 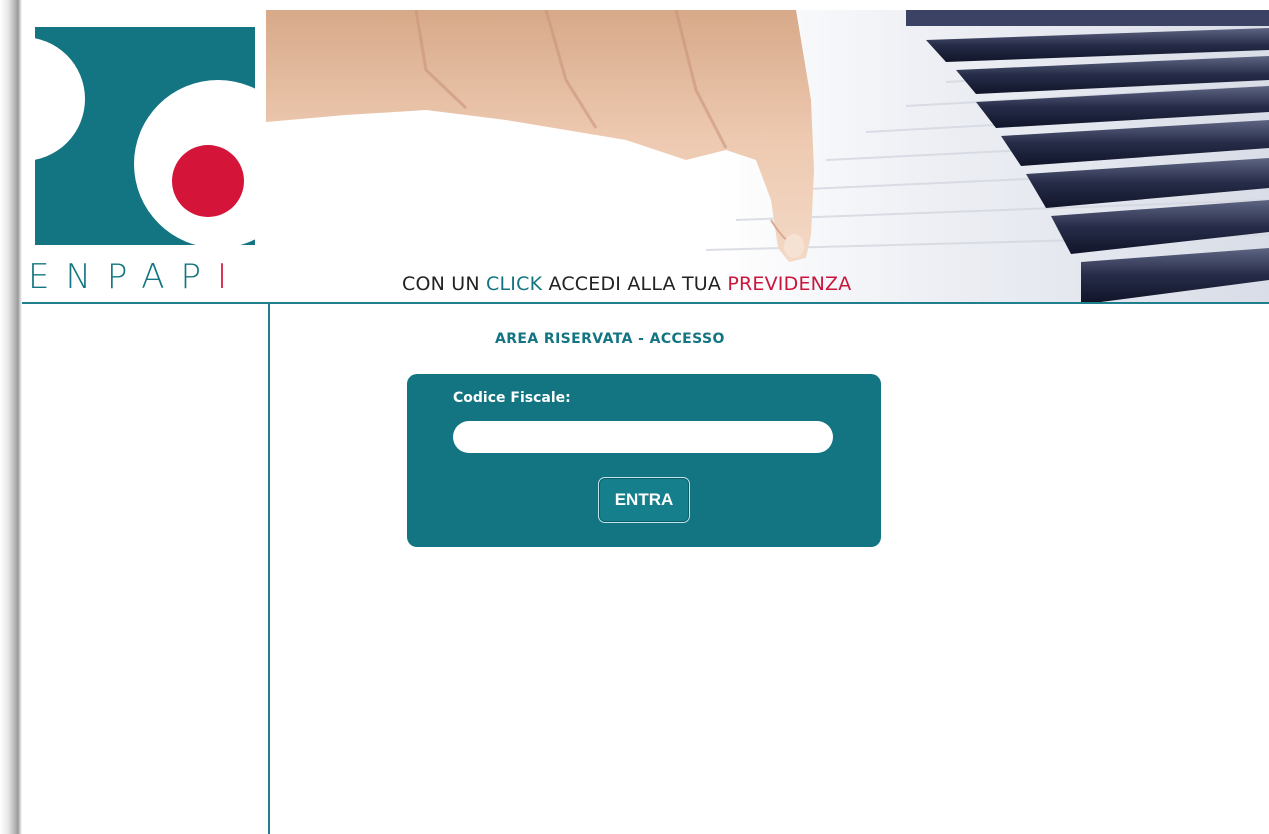 I want to click on left-sidebar, so click(x=145, y=569).